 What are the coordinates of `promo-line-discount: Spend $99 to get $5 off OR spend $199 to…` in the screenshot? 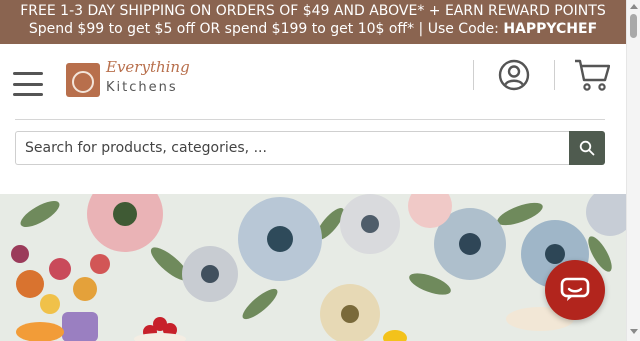 It's located at (313, 29).